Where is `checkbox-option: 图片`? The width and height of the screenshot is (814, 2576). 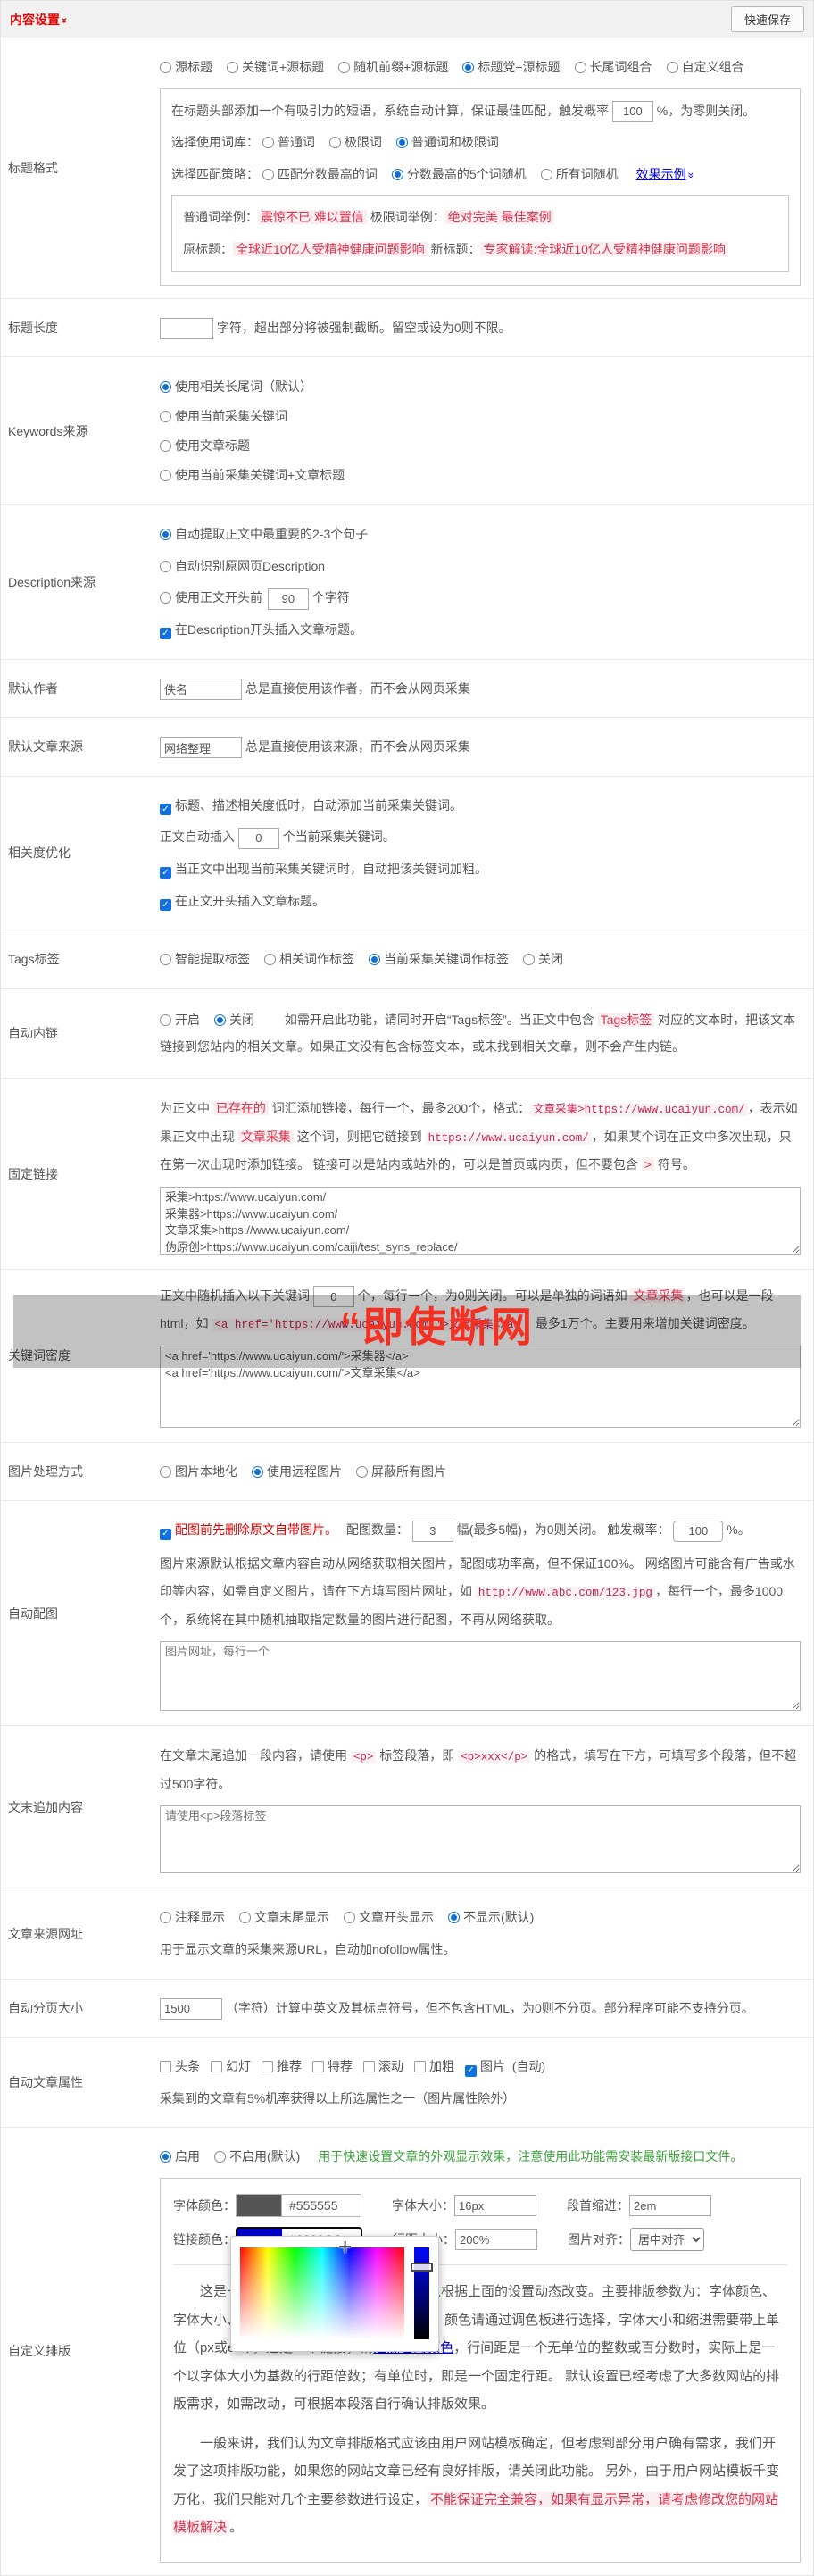 checkbox-option: 图片 is located at coordinates (485, 2068).